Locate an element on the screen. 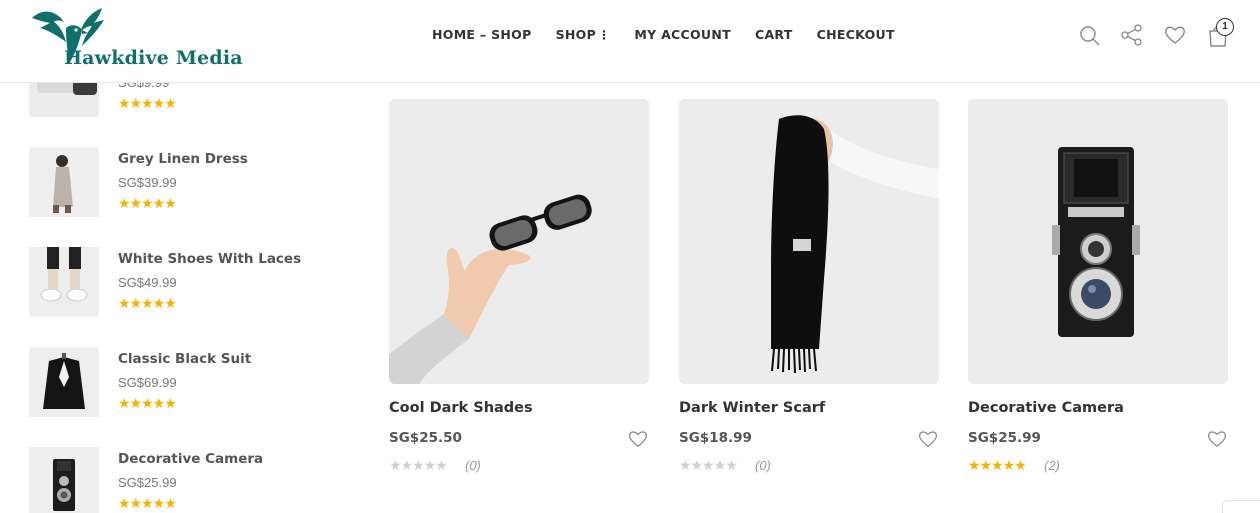  product-price: SG$18.99 is located at coordinates (715, 438).